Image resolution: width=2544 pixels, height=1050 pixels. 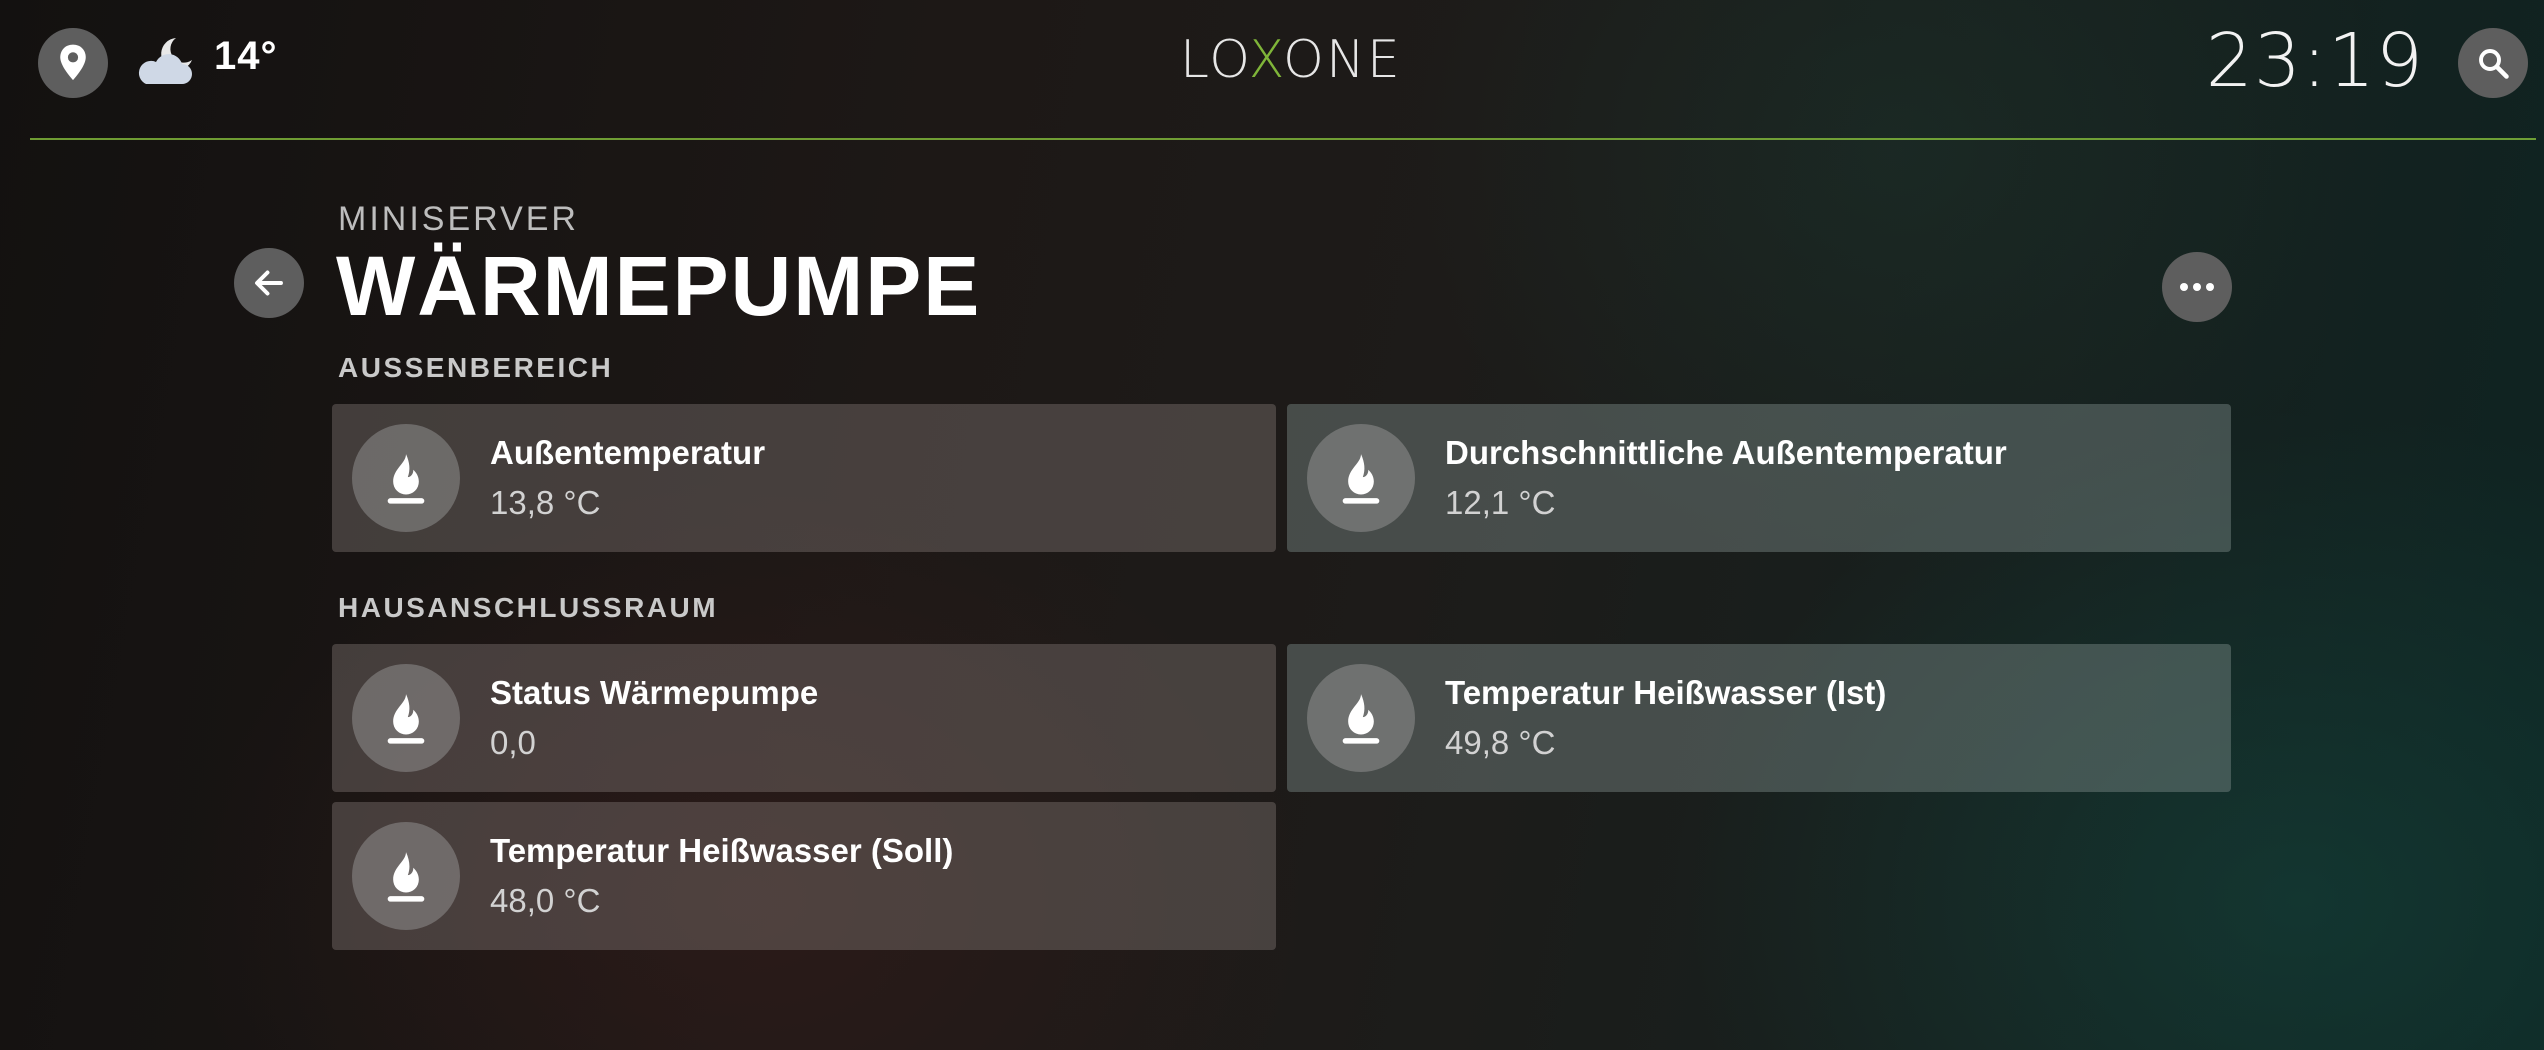 What do you see at coordinates (458, 219) in the screenshot?
I see `page-subtitle: MINISERVER` at bounding box center [458, 219].